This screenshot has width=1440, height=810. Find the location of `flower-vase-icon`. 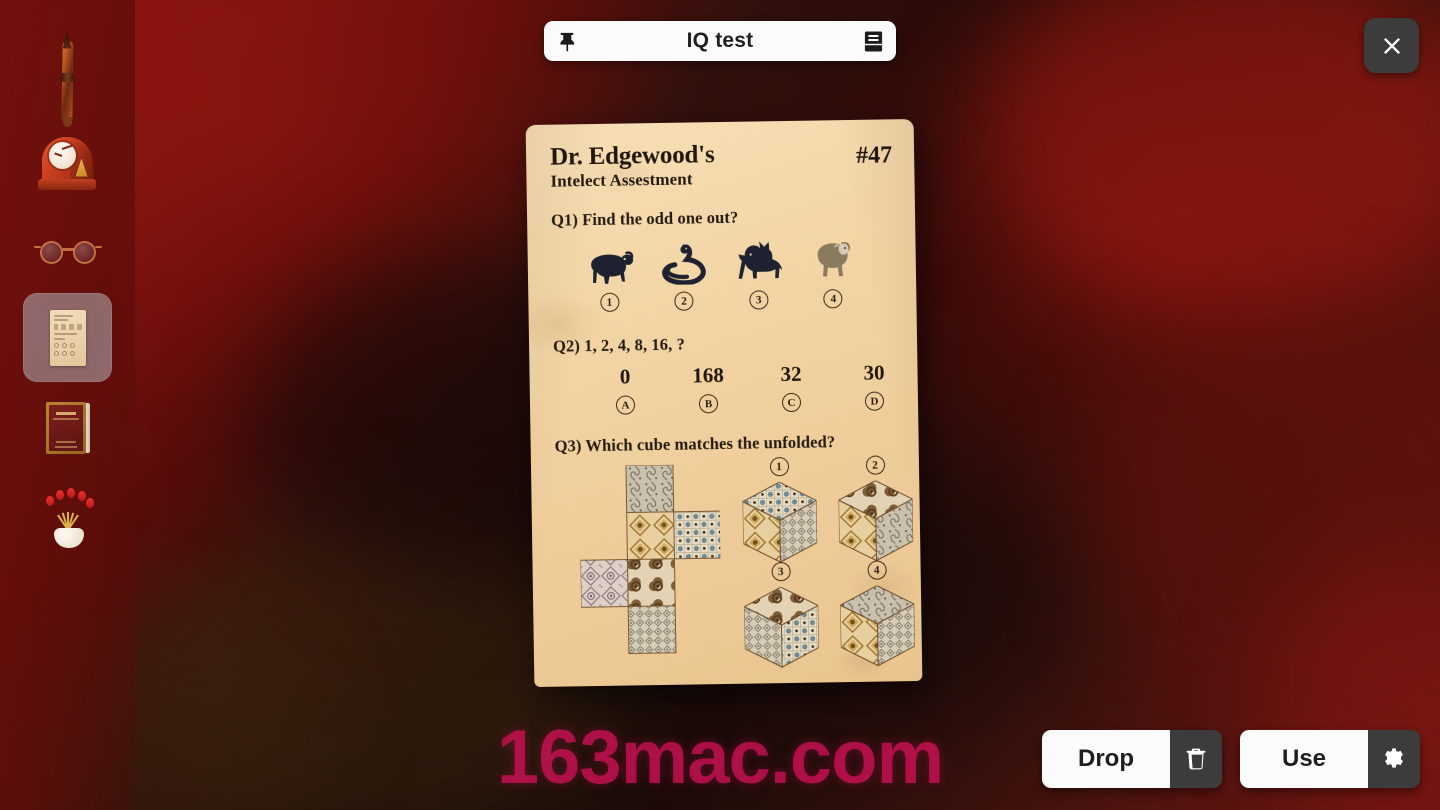

flower-vase-icon is located at coordinates (68, 518).